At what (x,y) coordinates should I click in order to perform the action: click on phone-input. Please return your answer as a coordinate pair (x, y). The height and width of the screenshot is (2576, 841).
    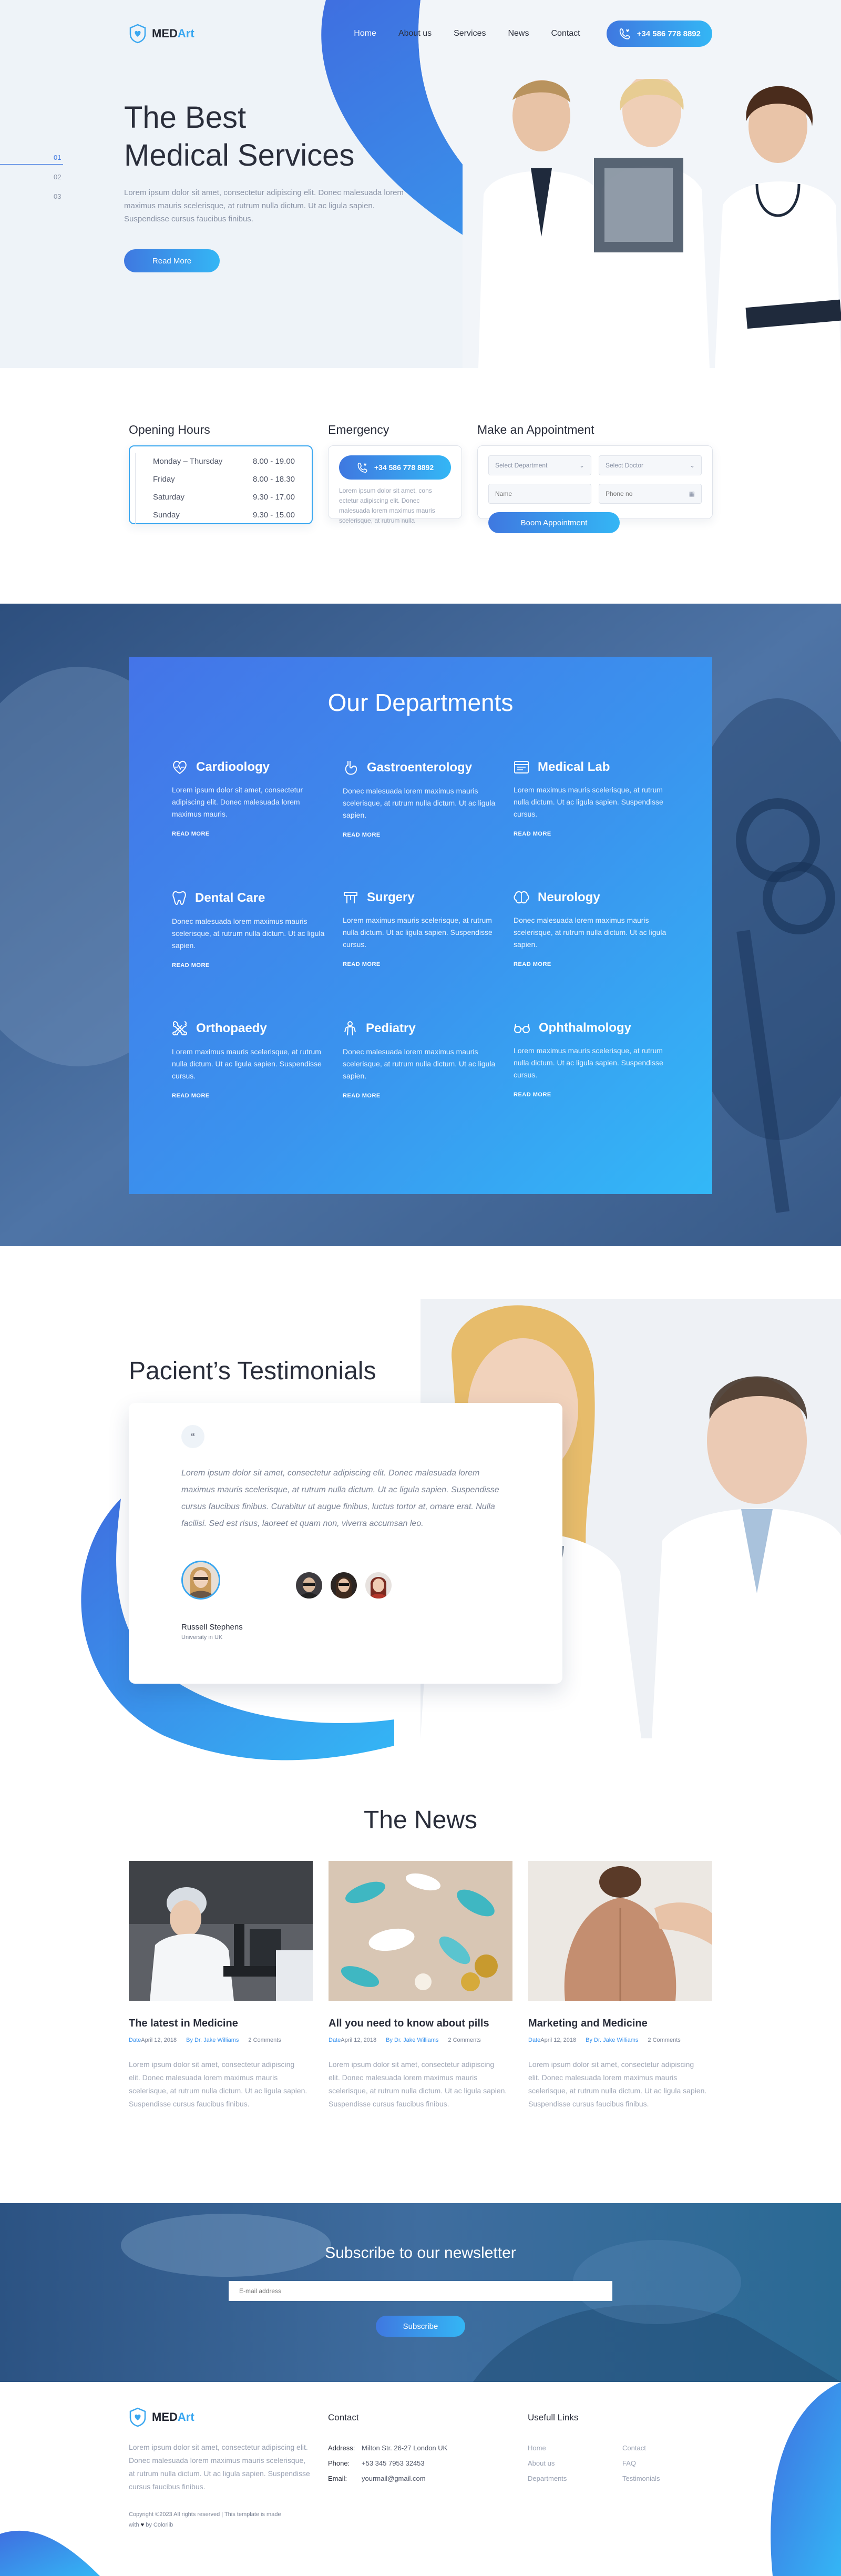
    Looking at the image, I should click on (647, 494).